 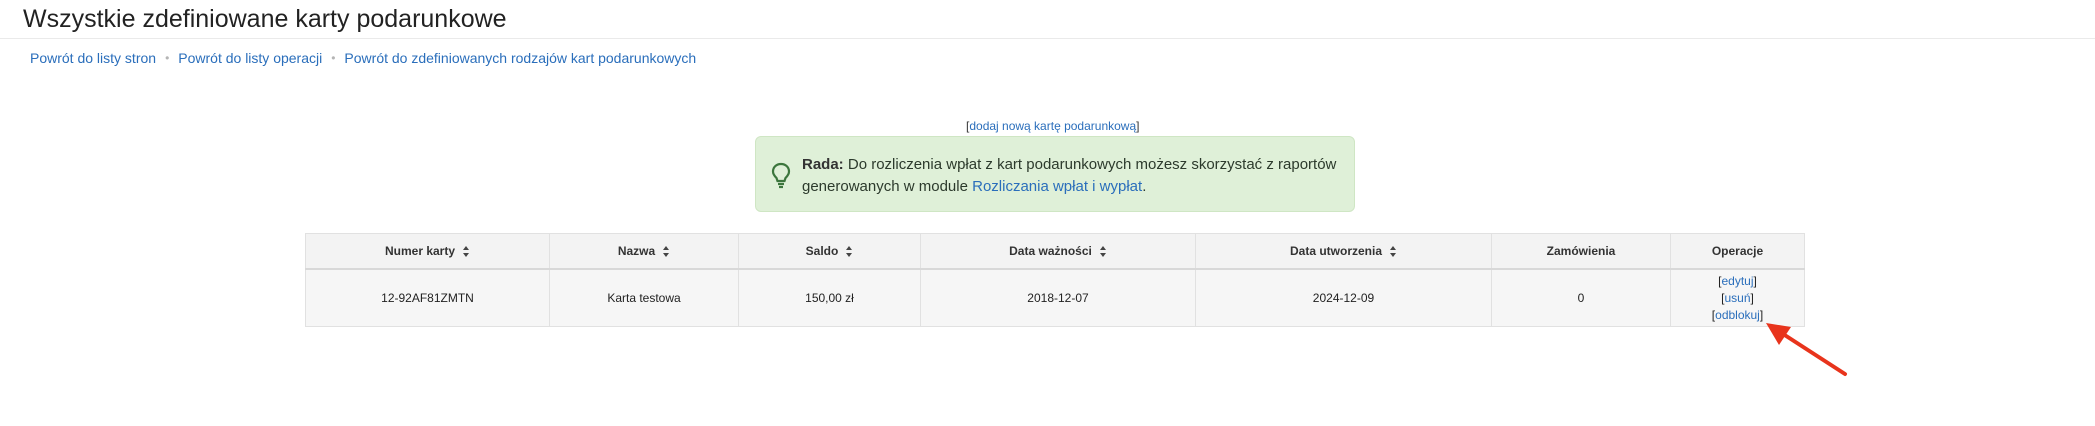 What do you see at coordinates (1737, 298) in the screenshot?
I see `delete-link: usuń` at bounding box center [1737, 298].